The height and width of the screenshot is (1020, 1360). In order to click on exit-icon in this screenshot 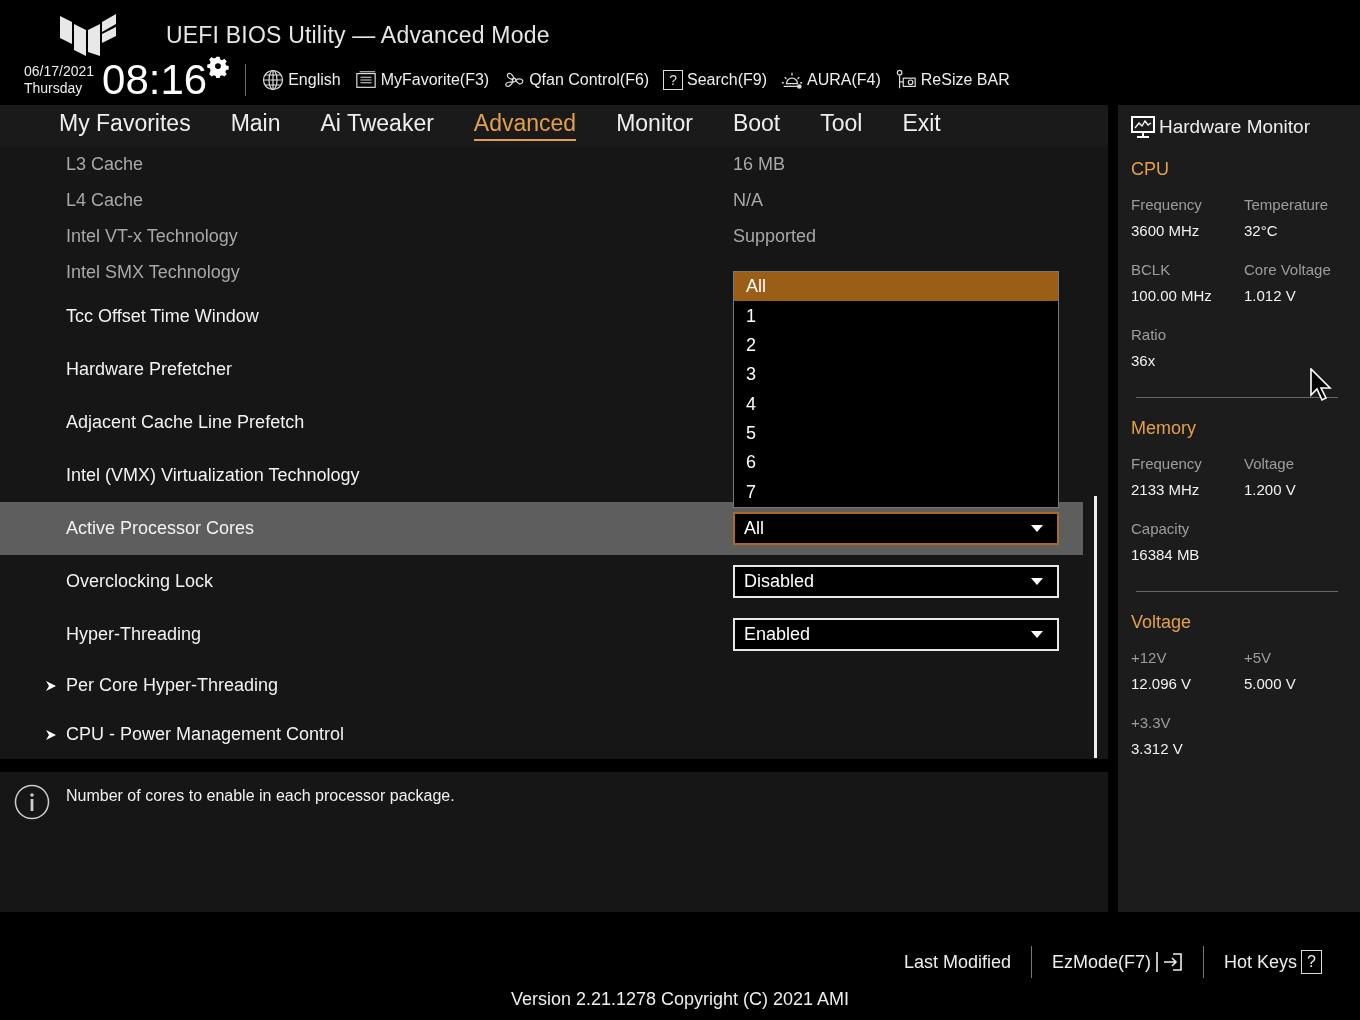, I will do `click(1169, 962)`.